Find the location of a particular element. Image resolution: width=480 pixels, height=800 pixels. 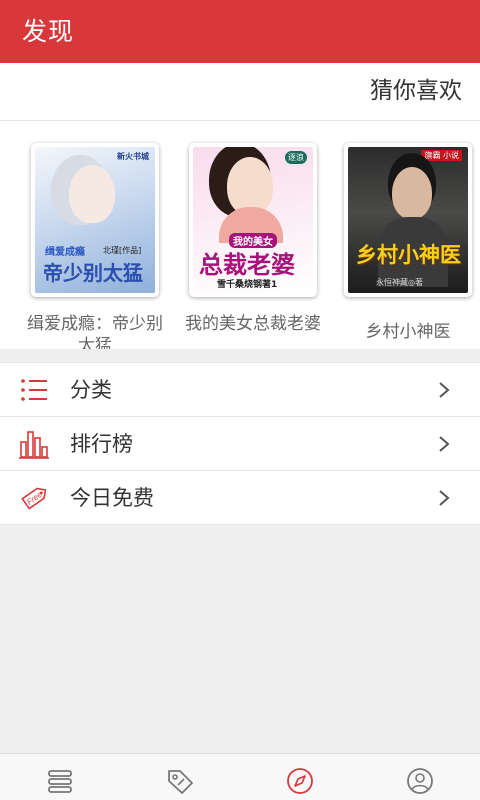

cover-badge: 旗霸 小说 is located at coordinates (441, 155).